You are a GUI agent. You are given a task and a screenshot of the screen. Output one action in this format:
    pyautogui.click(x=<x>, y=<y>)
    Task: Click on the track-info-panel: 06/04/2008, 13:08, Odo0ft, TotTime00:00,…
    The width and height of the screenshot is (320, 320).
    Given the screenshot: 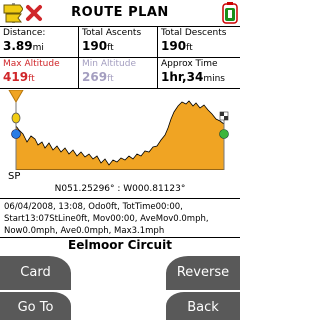 What is the action you would take?
    pyautogui.click(x=120, y=218)
    